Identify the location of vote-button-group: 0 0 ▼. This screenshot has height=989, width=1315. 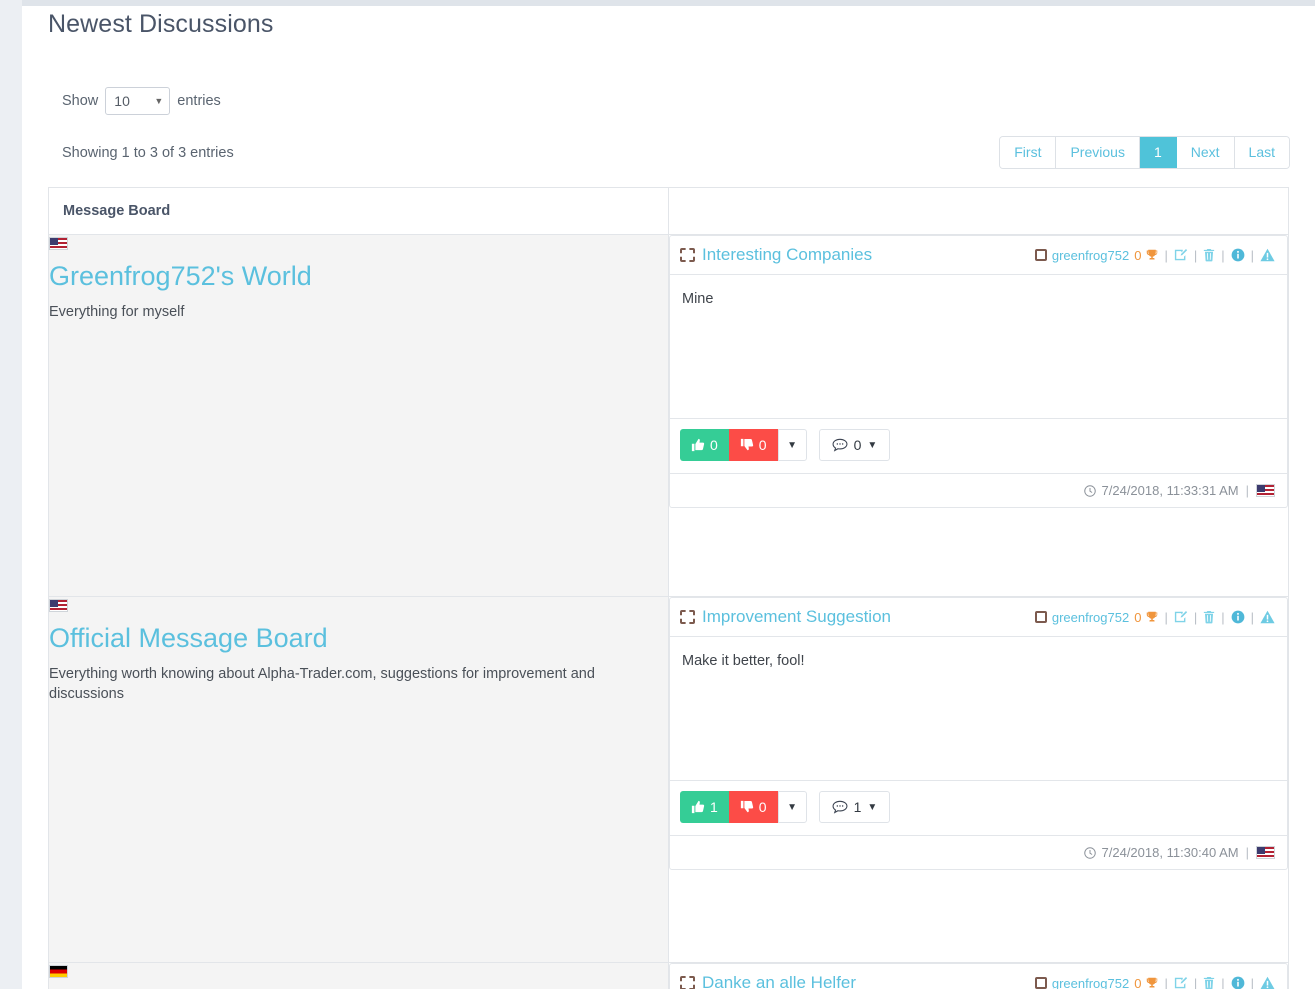
(743, 445).